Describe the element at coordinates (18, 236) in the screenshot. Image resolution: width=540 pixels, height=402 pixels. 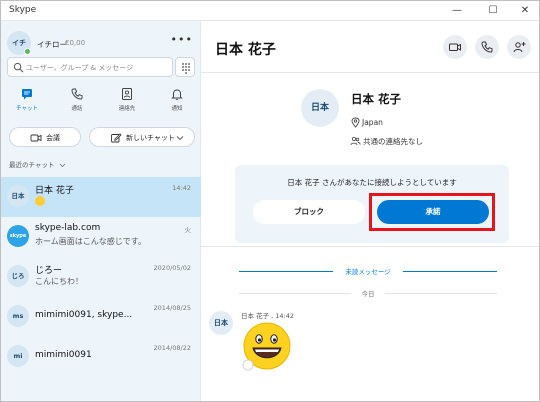
I see `avatar: skype` at that location.